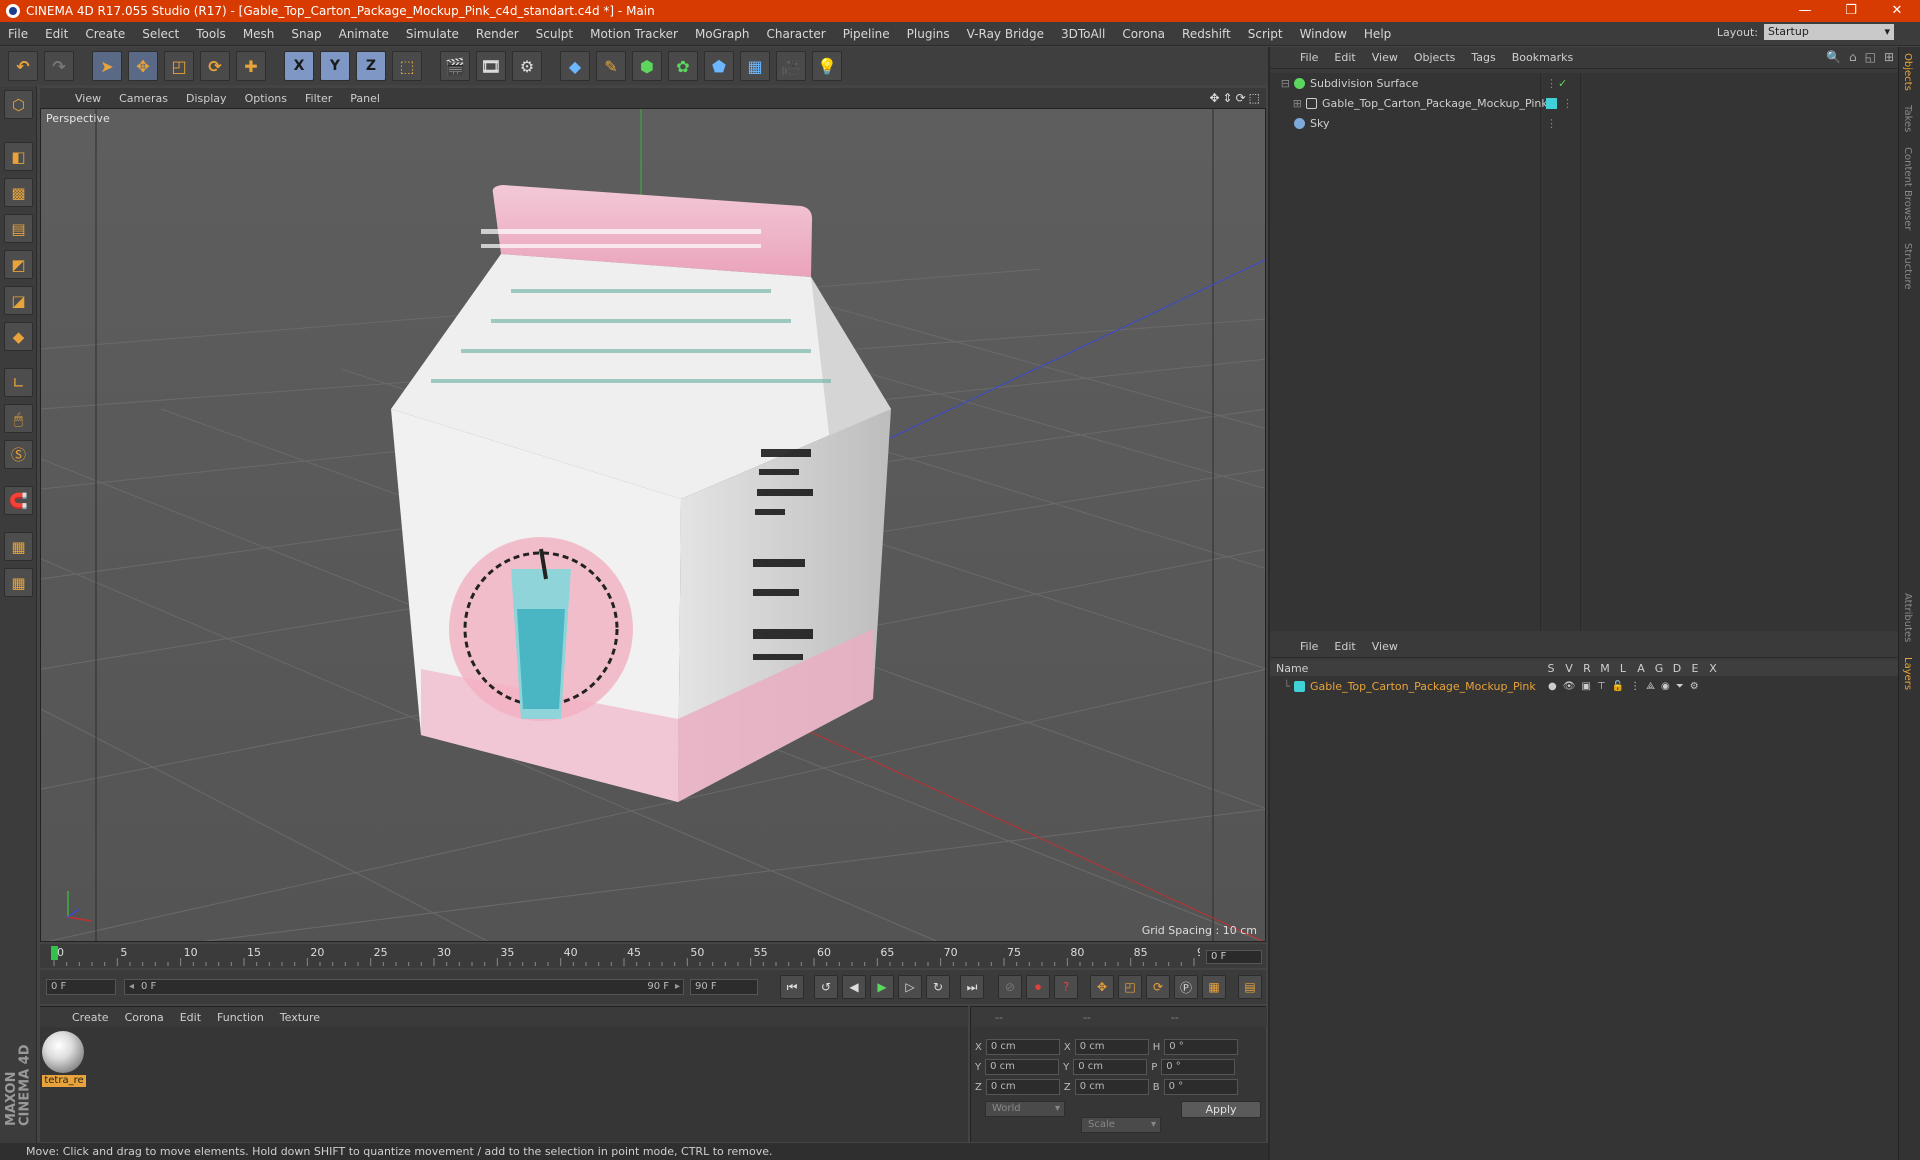  Describe the element at coordinates (1585, 123) in the screenshot. I see `object-row-sky: Sky ⋮` at that location.